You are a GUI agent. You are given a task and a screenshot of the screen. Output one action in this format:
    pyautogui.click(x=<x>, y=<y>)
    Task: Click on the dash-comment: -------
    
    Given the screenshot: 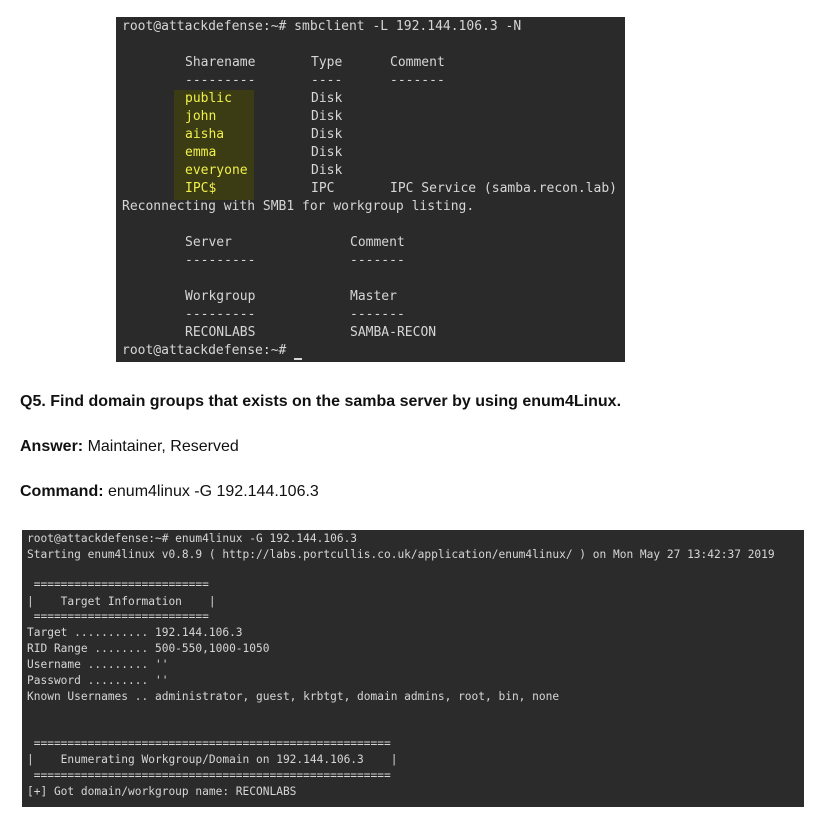 What is the action you would take?
    pyautogui.click(x=417, y=80)
    